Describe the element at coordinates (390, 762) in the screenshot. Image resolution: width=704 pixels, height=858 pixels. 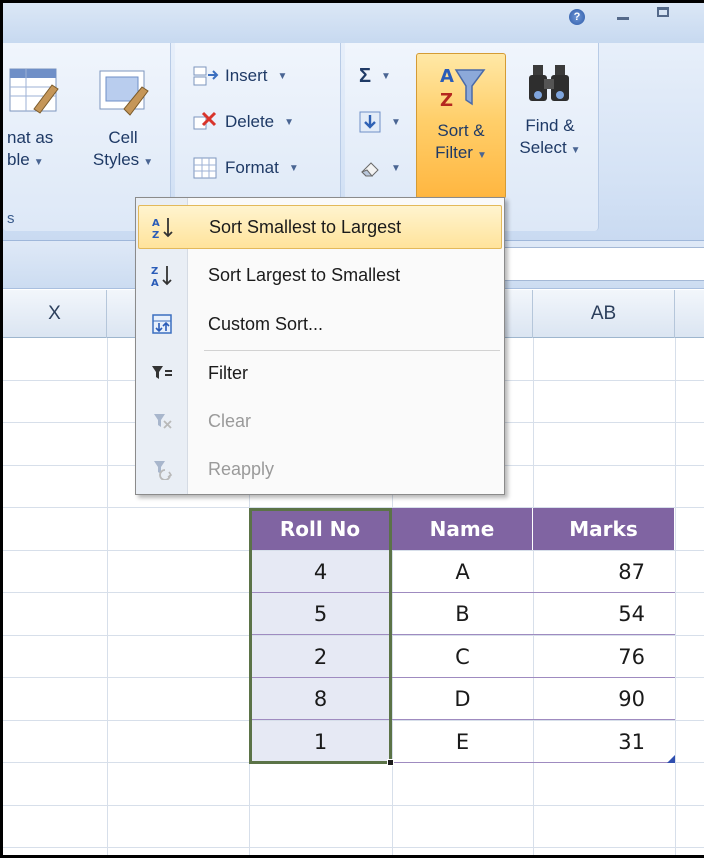
I see `fill-handle` at that location.